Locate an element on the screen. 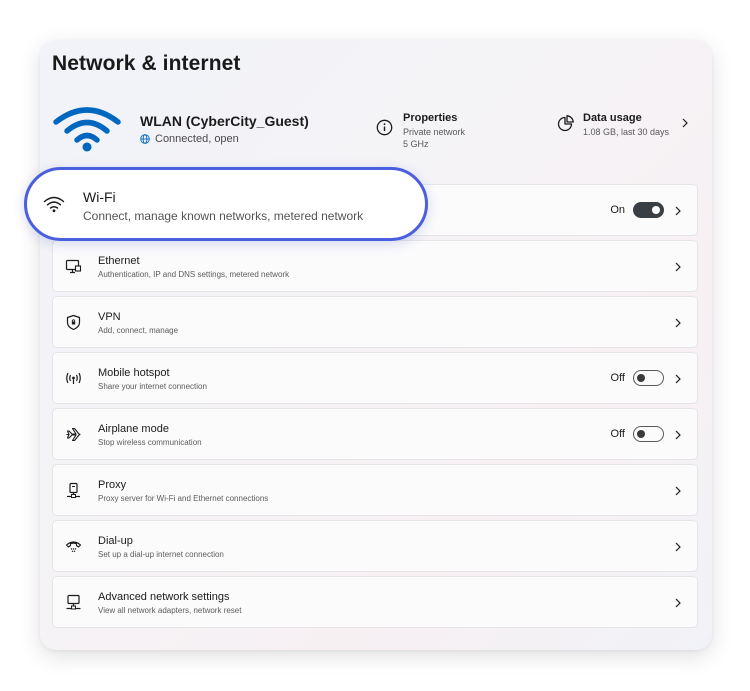 This screenshot has width=750, height=691. row-label: Dial-up is located at coordinates (115, 541).